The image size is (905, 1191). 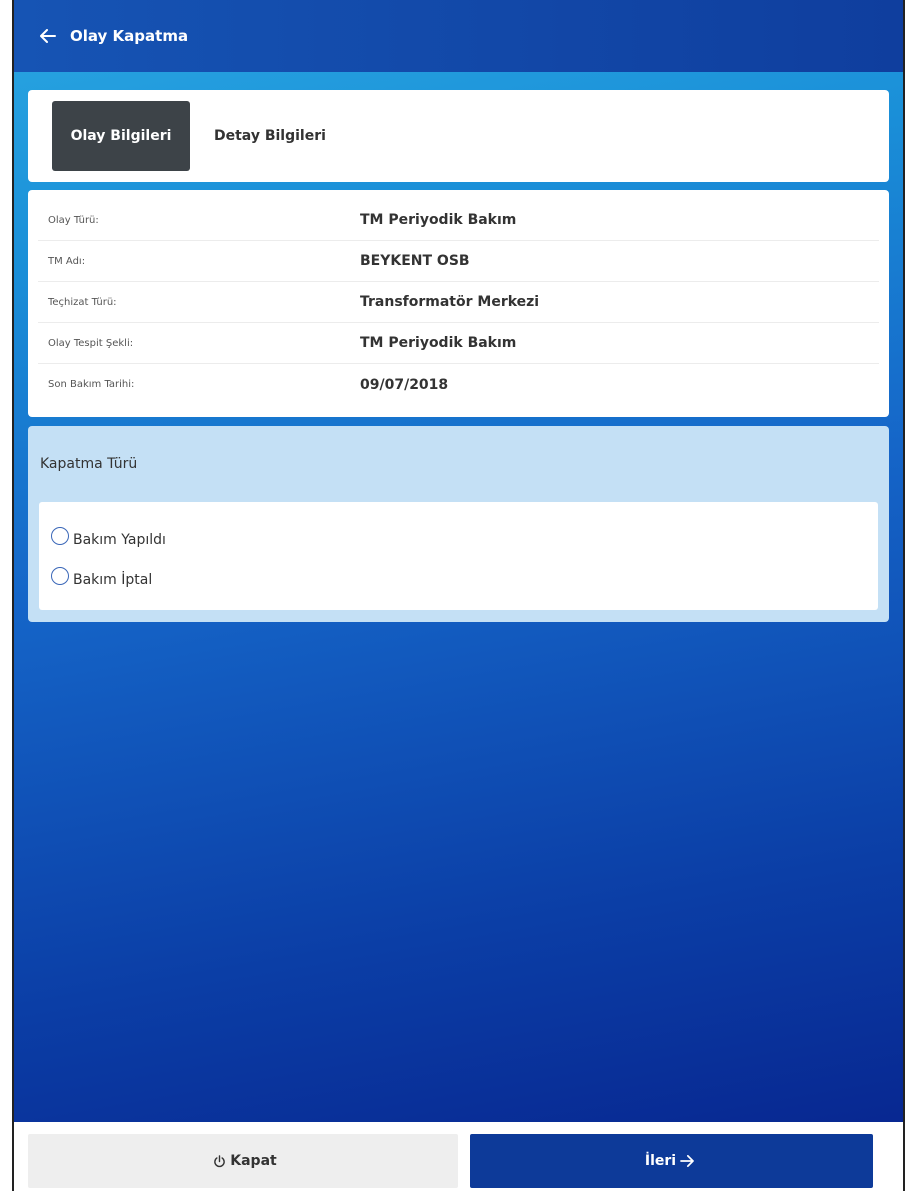 I want to click on info-row: Olay Türü: TM Periyodik Bakım, so click(x=458, y=220).